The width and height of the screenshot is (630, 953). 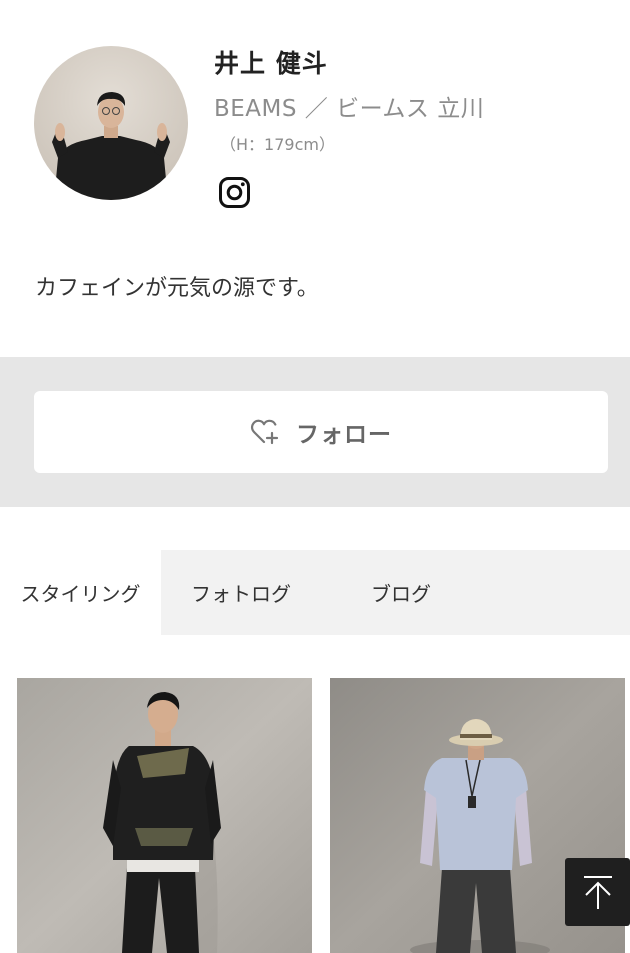 I want to click on content-tabs: スタイリング フォトログ ブログ, so click(x=315, y=592).